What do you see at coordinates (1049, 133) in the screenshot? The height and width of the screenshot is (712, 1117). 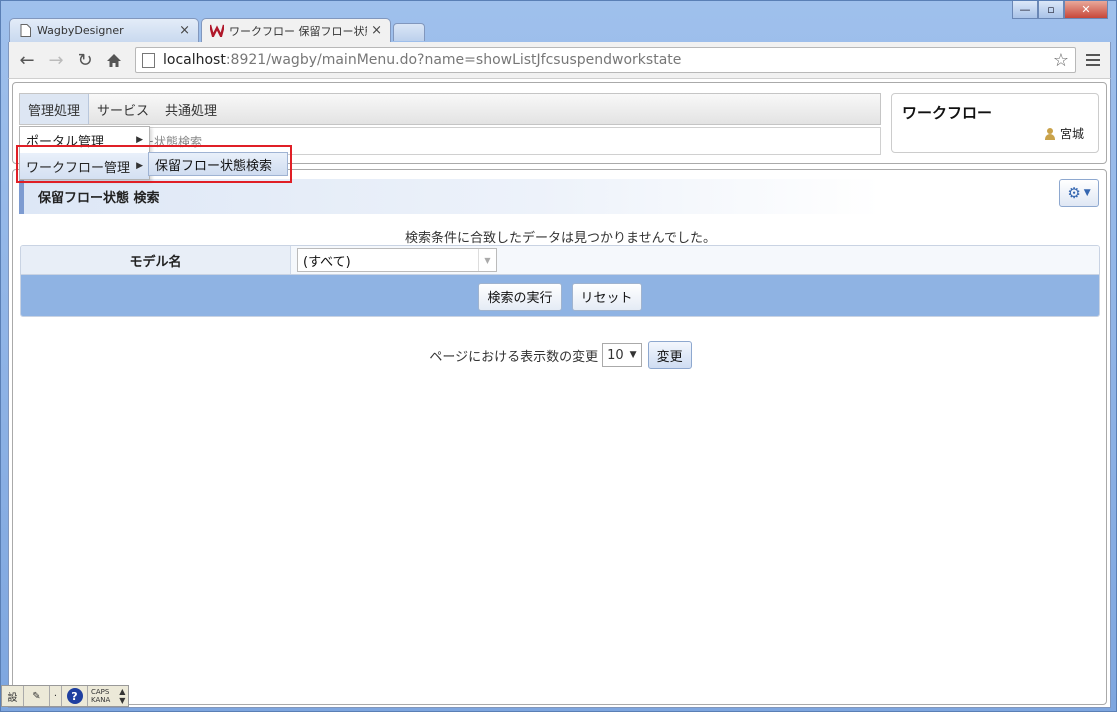 I see `user-icon` at bounding box center [1049, 133].